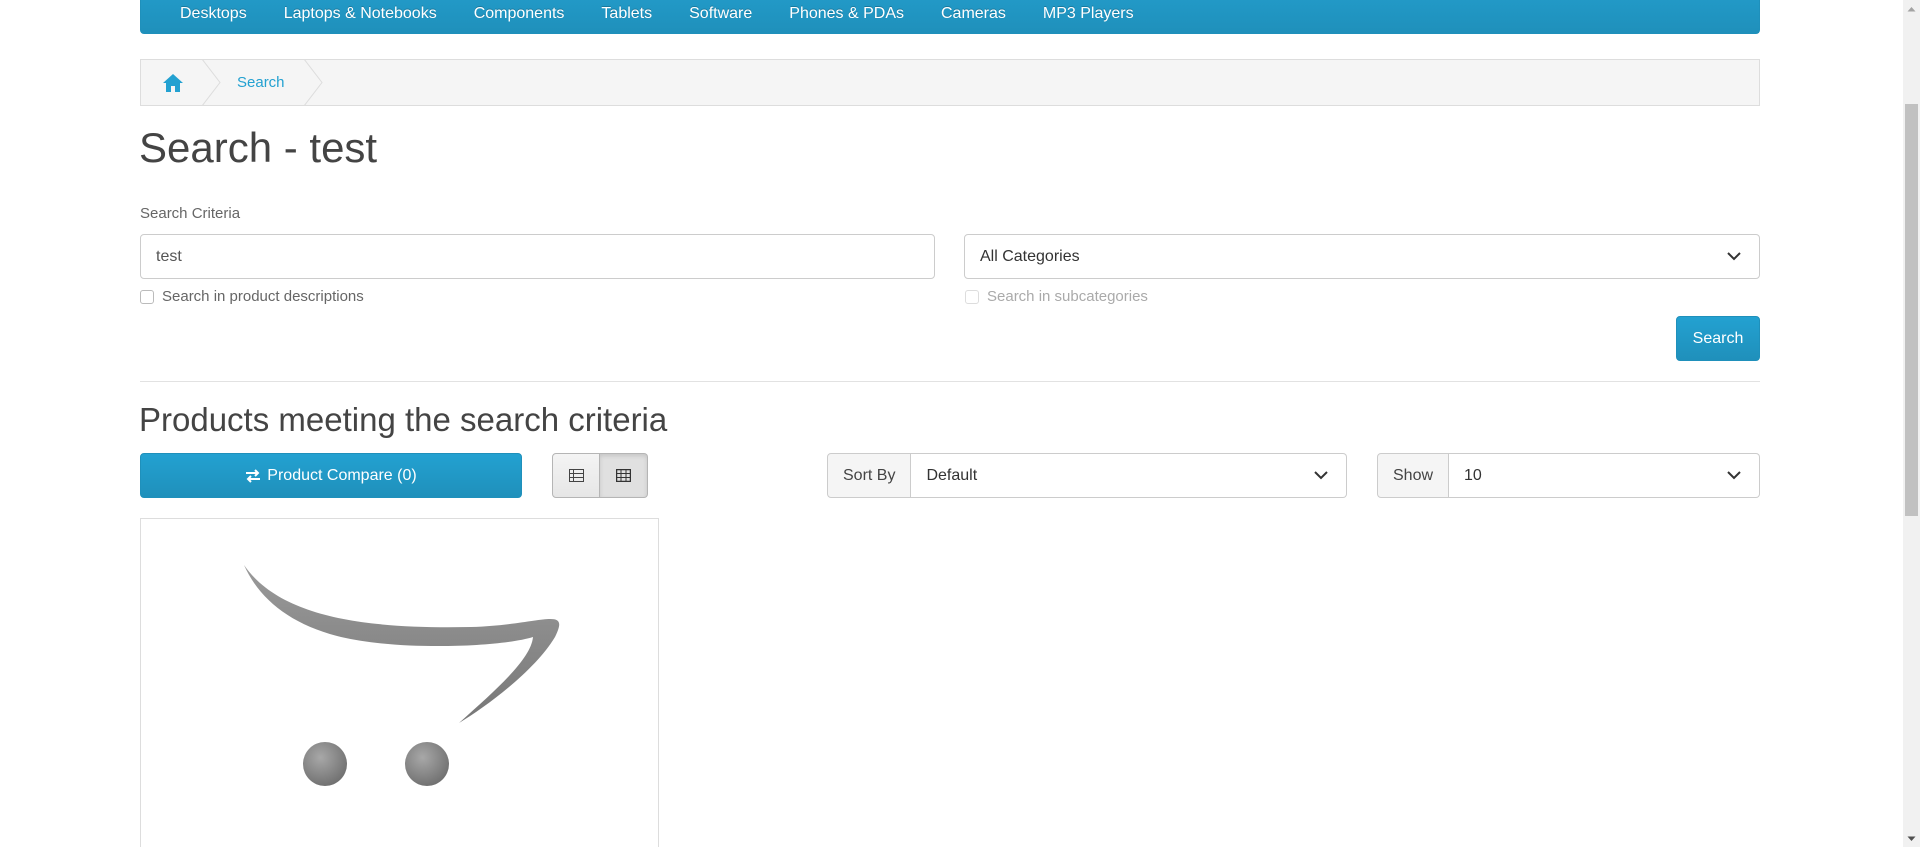 The image size is (1920, 847). Describe the element at coordinates (190, 213) in the screenshot. I see `search-criteria-label: Search Criteria` at that location.